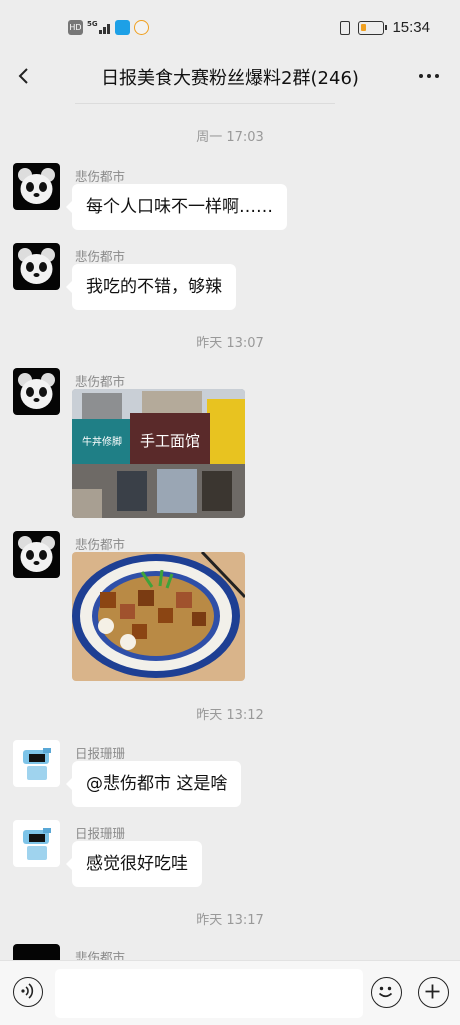 This screenshot has height=1025, width=460. What do you see at coordinates (153, 784) in the screenshot?
I see `message-bubble: @悲伤都市 这是啥` at bounding box center [153, 784].